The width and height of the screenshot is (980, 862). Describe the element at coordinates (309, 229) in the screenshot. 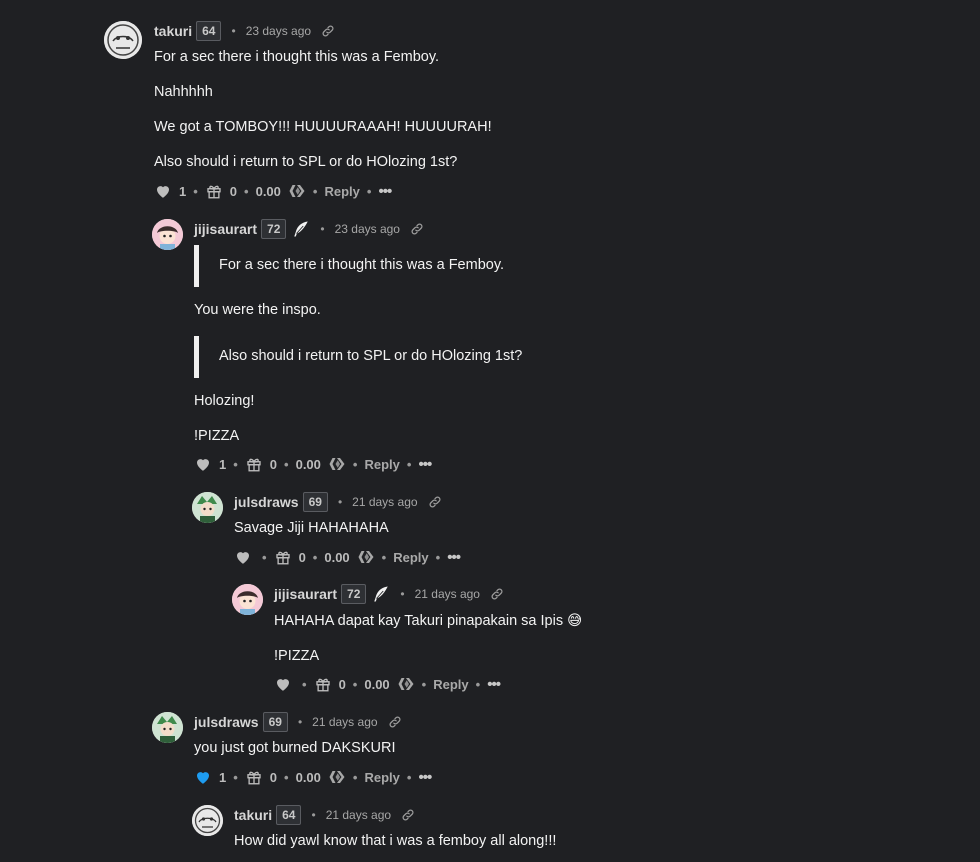

I see `comment-meta: jijisaurart 72 • 23 days ago` at that location.